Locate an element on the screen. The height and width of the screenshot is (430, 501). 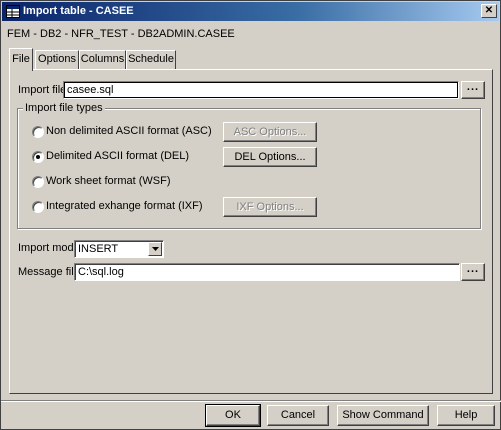
tab-columns-label: Columns is located at coordinates (102, 59).